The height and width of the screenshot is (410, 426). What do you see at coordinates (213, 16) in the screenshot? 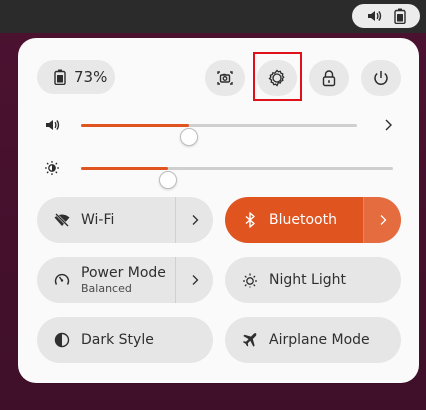
I see `top-bar` at bounding box center [213, 16].